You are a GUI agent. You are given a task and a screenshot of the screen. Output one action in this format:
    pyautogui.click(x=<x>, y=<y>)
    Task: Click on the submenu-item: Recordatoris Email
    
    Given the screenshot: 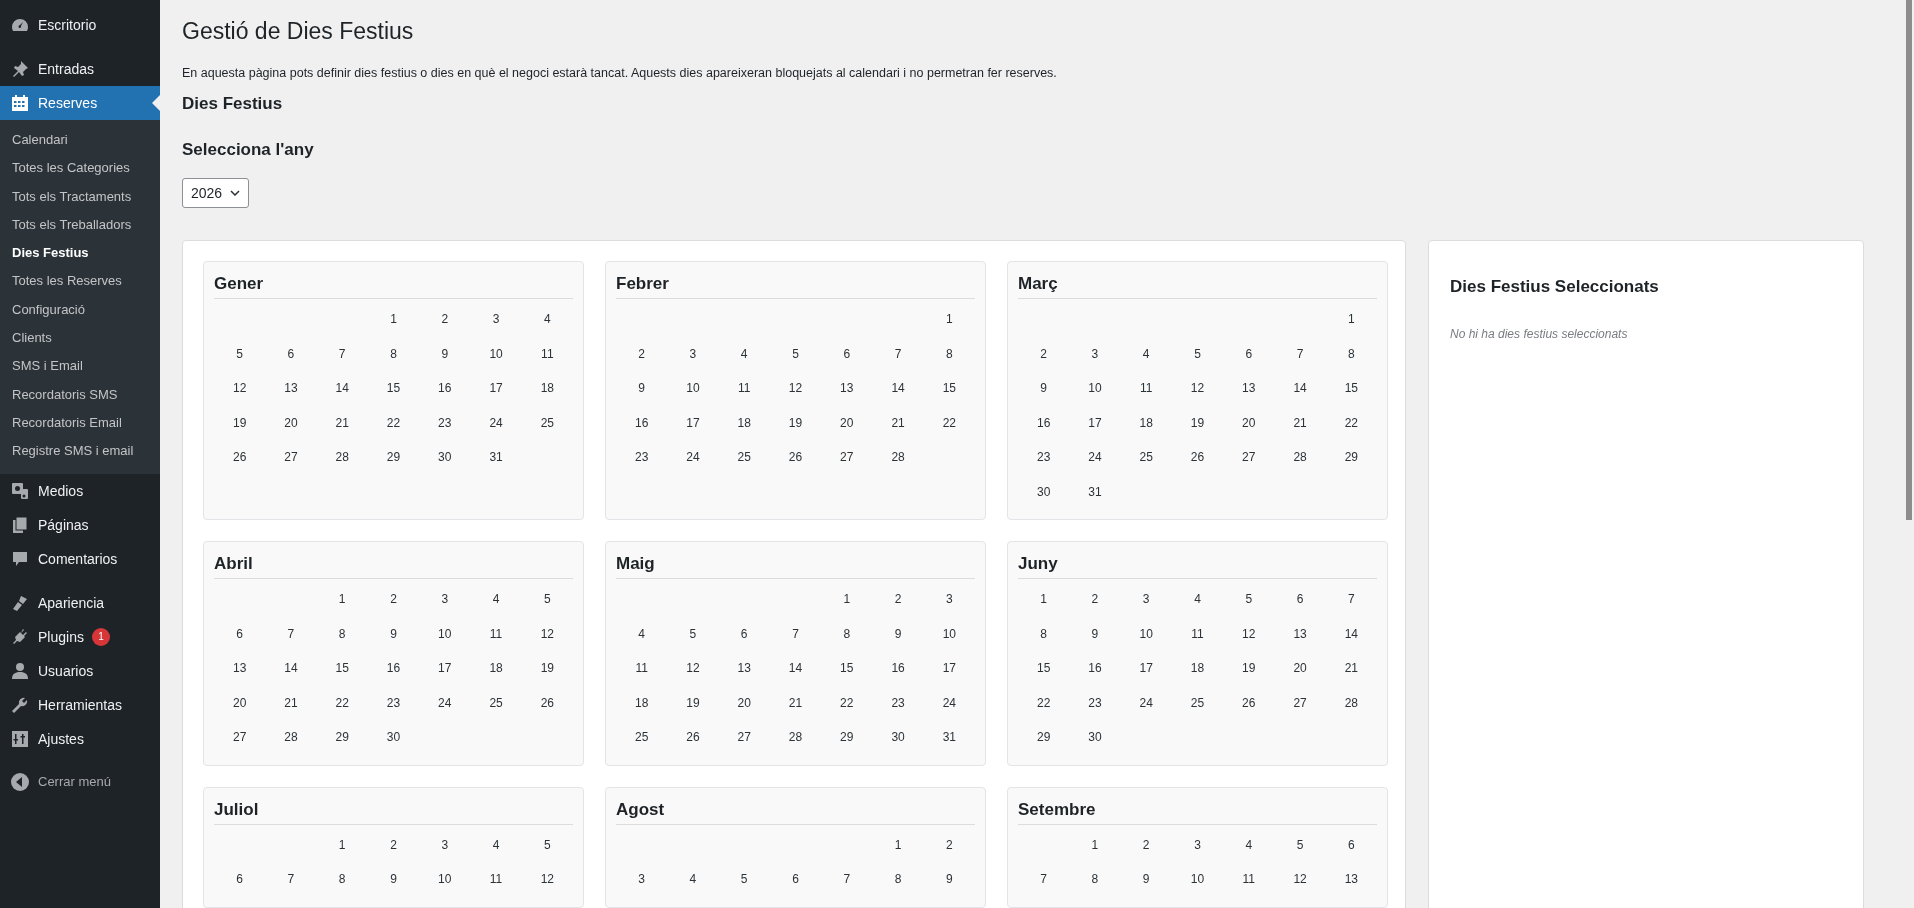 What is the action you would take?
    pyautogui.click(x=80, y=423)
    